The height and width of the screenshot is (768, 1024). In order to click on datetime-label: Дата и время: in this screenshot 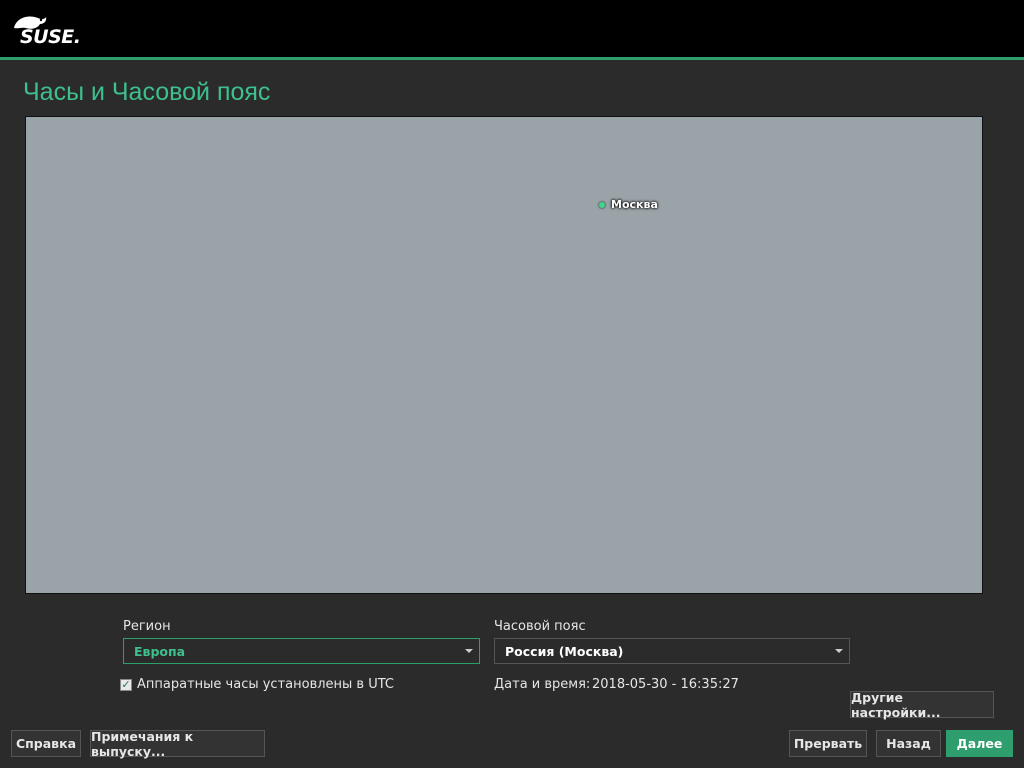, I will do `click(542, 684)`.